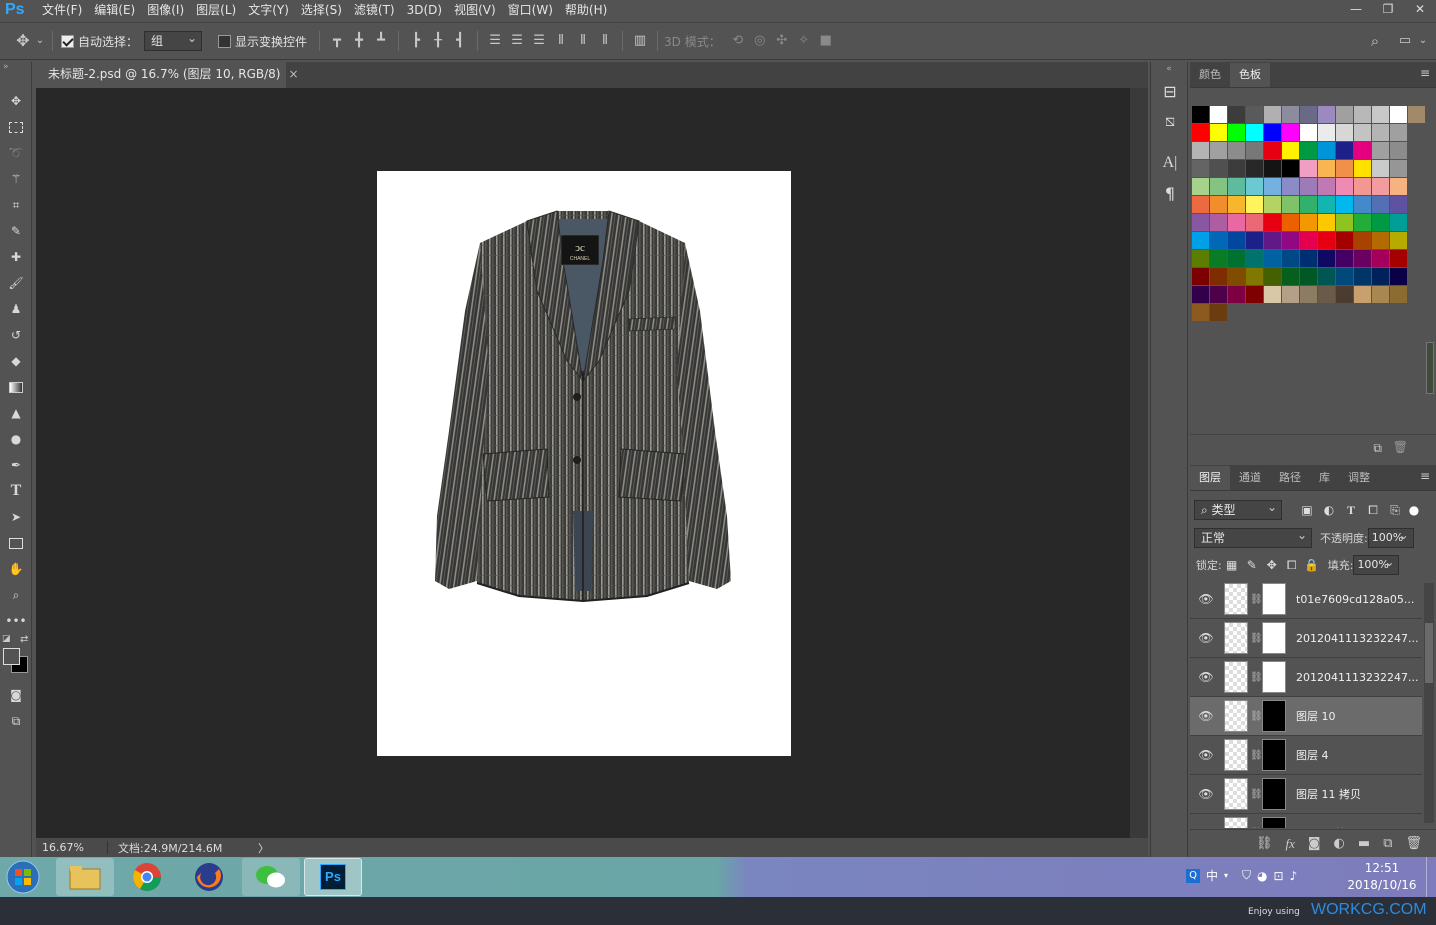  What do you see at coordinates (1253, 537) in the screenshot?
I see `blend-mode-dropdown: 正常` at bounding box center [1253, 537].